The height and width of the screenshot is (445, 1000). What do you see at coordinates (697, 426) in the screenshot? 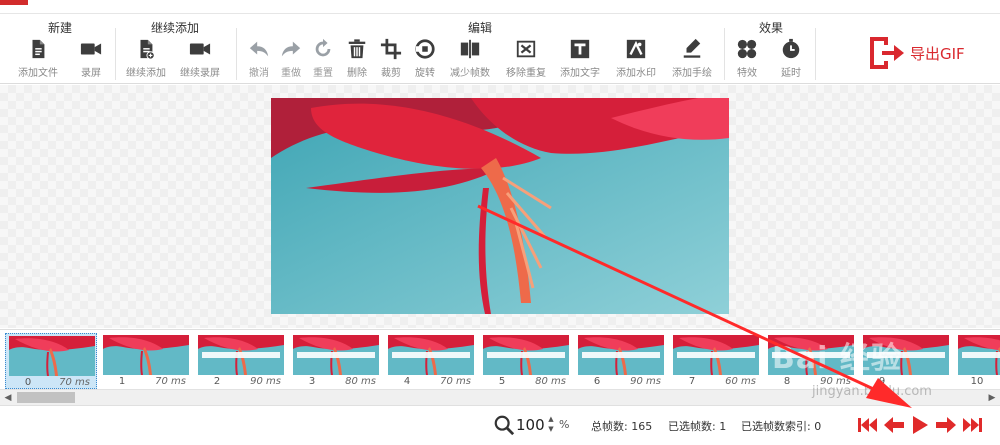
I see `selected-frames-label: 已选帧数: 1` at bounding box center [697, 426].